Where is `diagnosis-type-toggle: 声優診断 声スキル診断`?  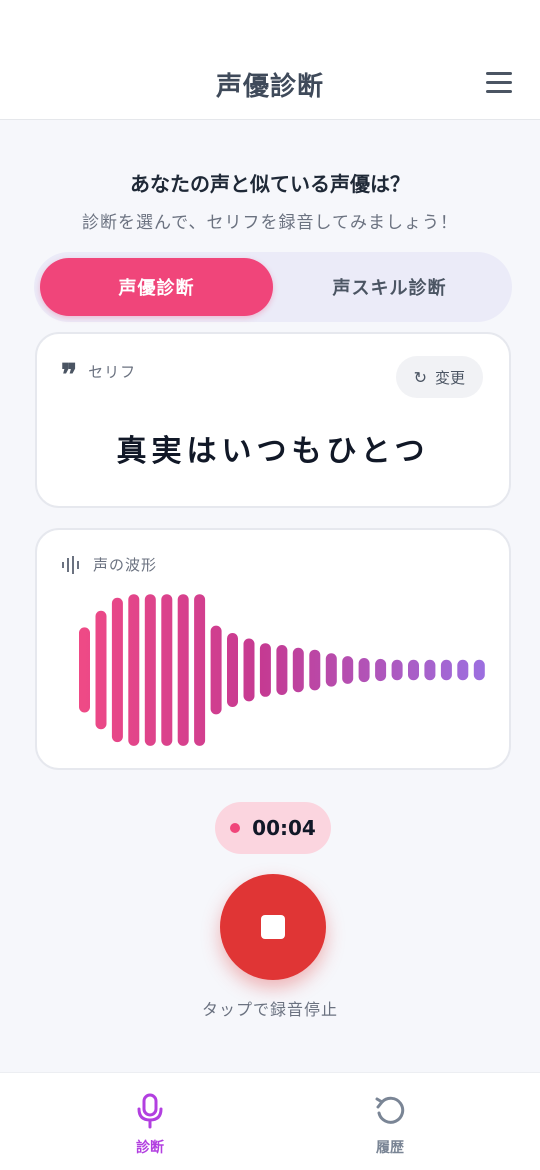
diagnosis-type-toggle: 声優診断 声スキル診断 is located at coordinates (273, 287).